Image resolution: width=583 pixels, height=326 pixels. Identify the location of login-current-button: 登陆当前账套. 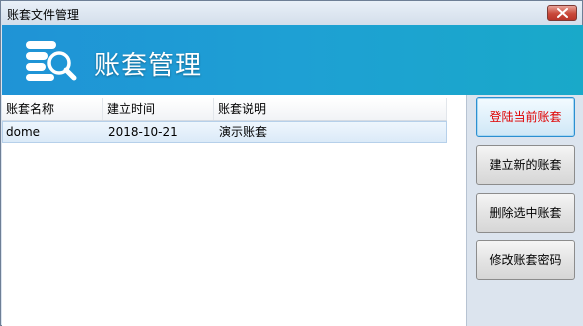
(525, 117).